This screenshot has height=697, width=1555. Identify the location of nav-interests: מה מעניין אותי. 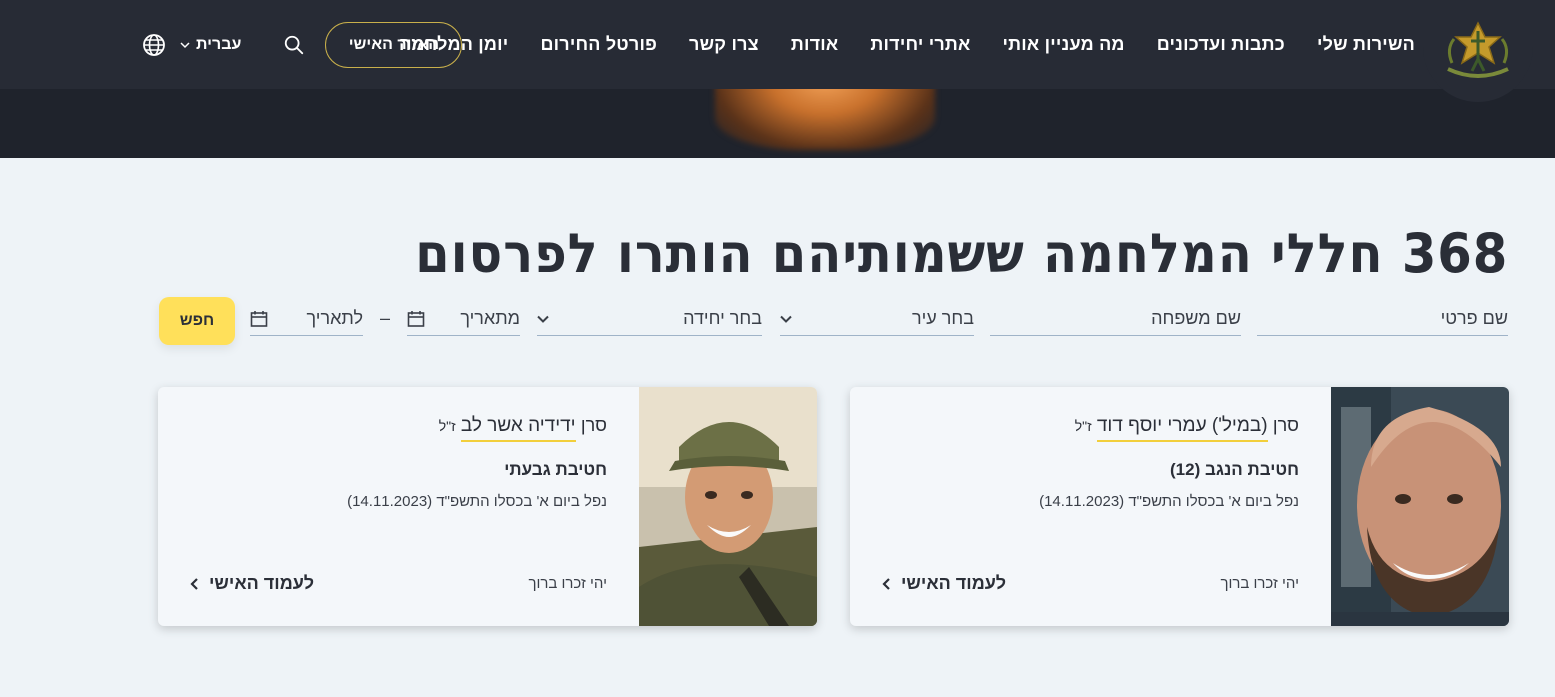
(1064, 44).